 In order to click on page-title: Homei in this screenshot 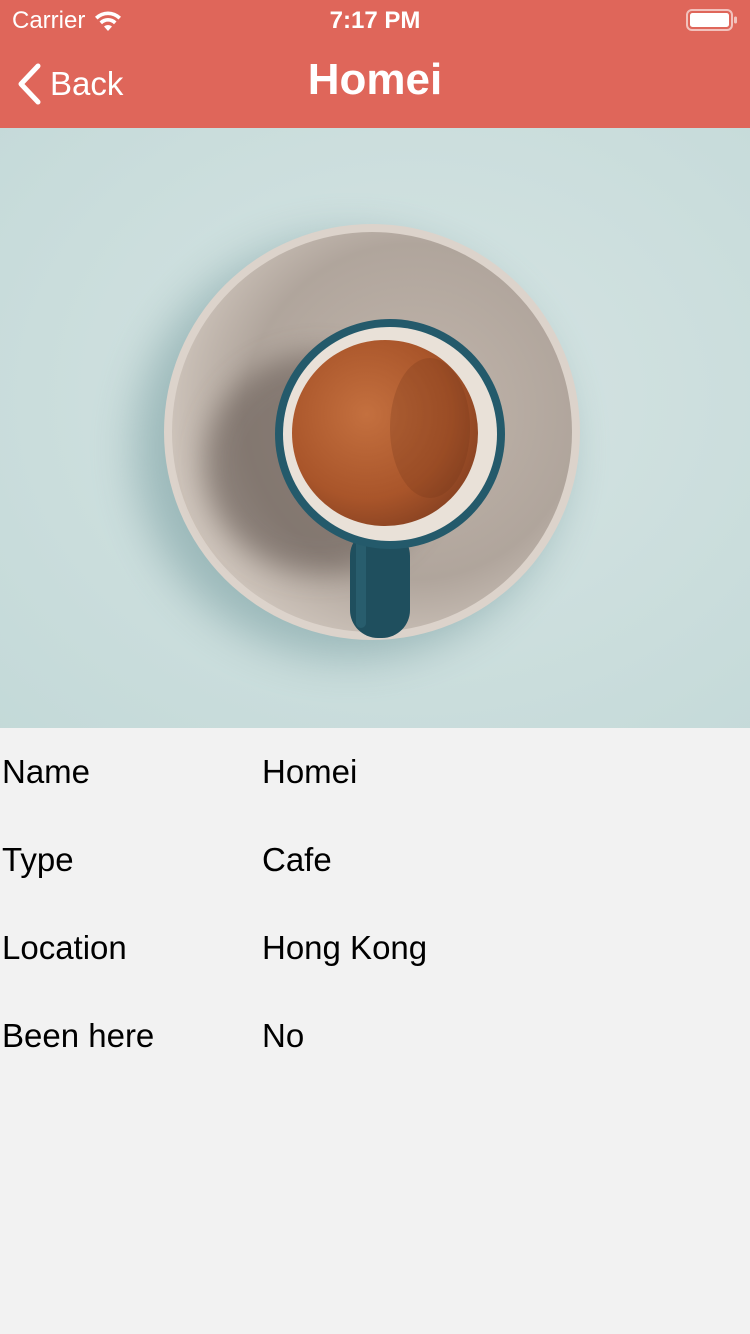, I will do `click(375, 79)`.